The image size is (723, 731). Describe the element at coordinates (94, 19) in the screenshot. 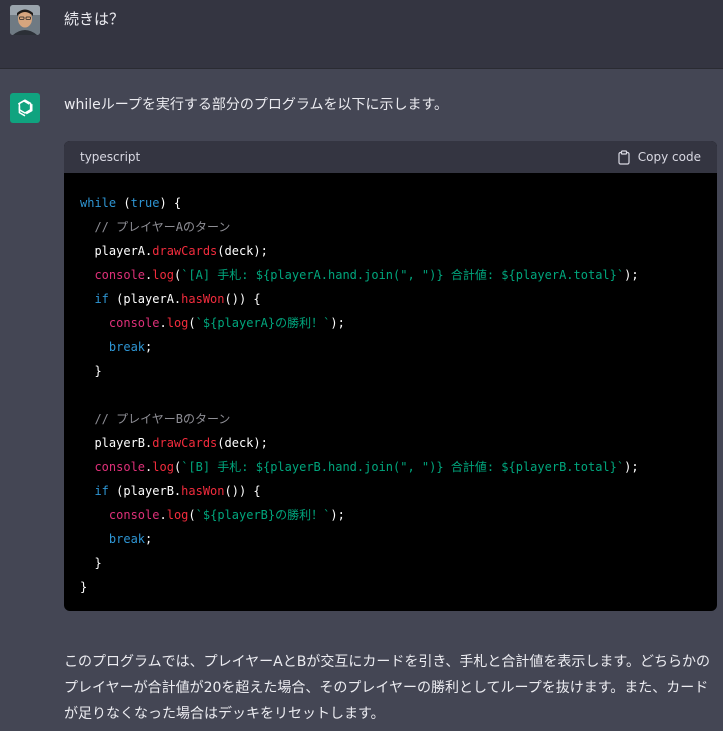

I see `user-message-text: 続きは？` at that location.